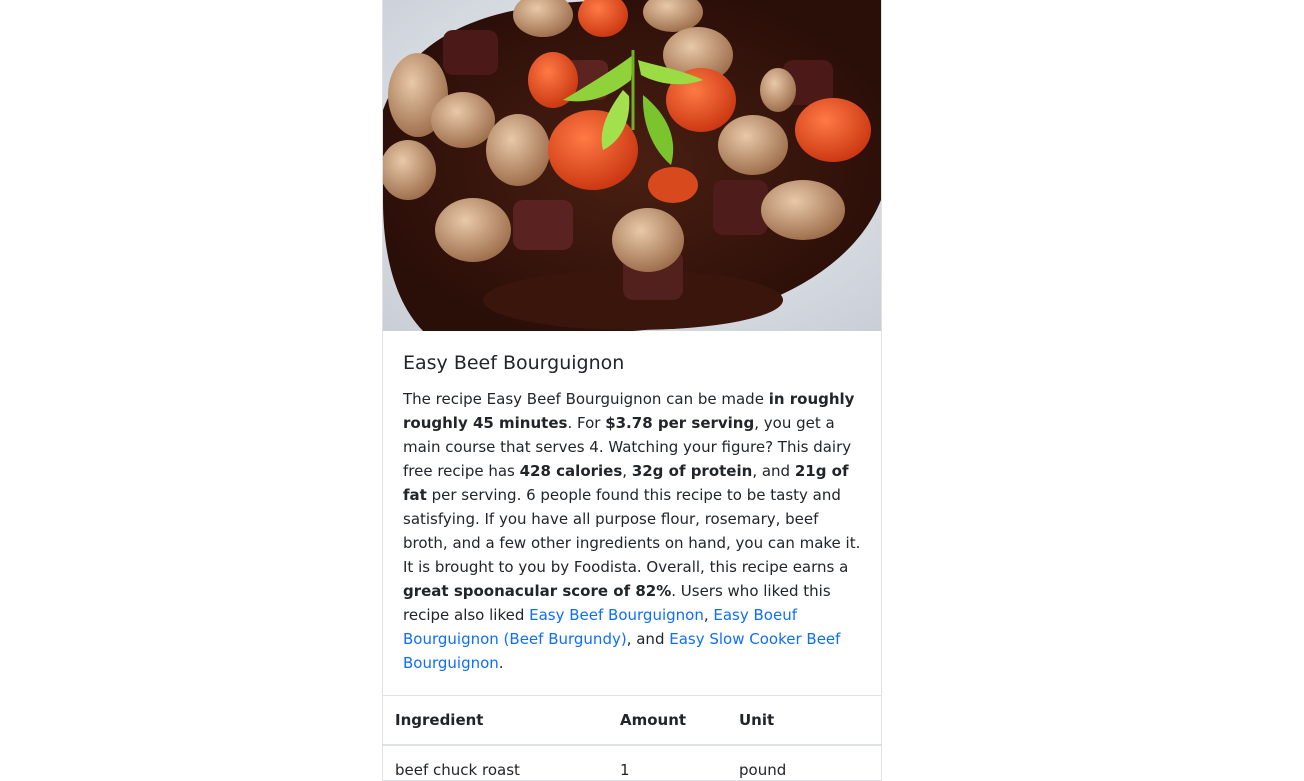 This screenshot has height=781, width=1304. I want to click on summary-bold-calories: 428 calories, so click(571, 471).